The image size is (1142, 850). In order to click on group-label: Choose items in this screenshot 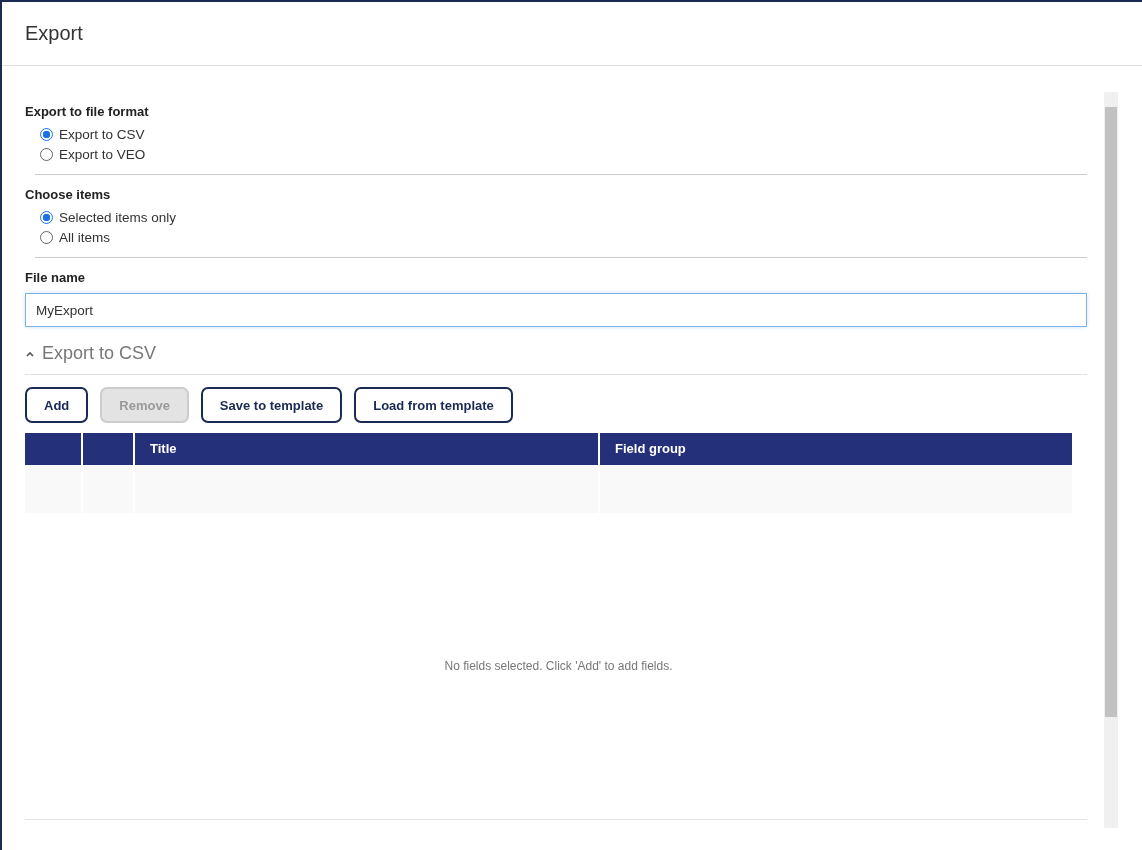, I will do `click(68, 194)`.